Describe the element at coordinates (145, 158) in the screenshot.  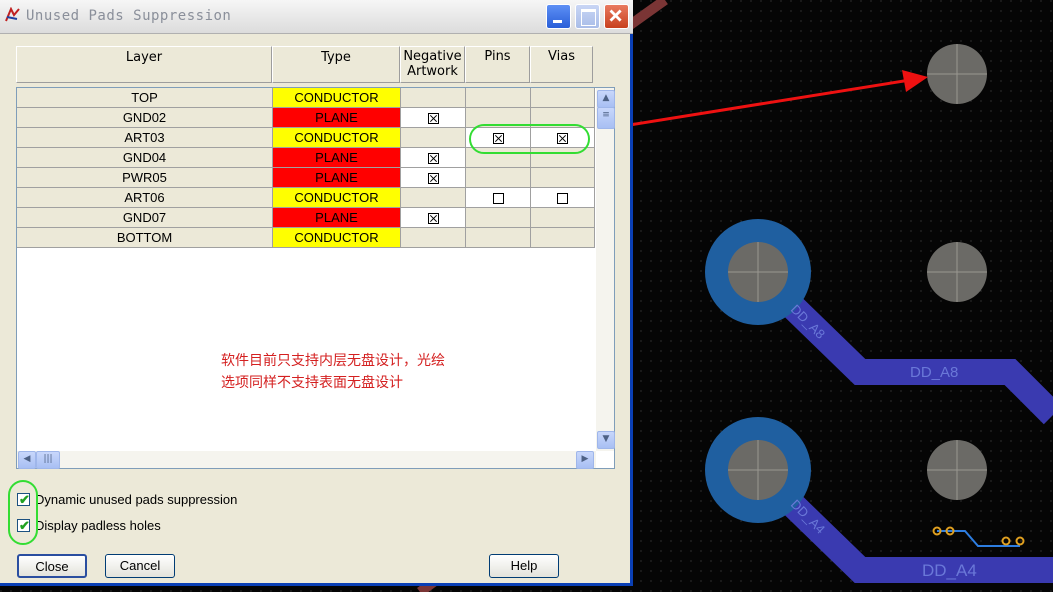
I see `layer-cell: GND04` at that location.